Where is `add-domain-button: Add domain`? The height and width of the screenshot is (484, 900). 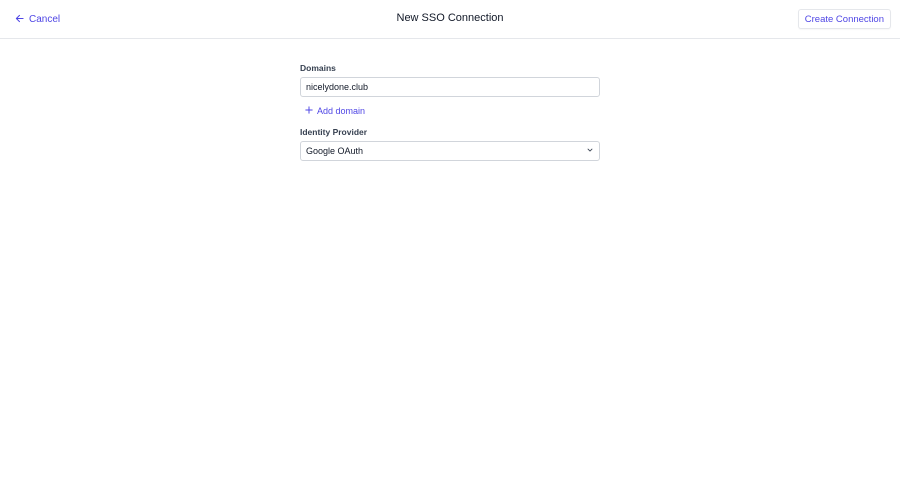
add-domain-button: Add domain is located at coordinates (335, 111).